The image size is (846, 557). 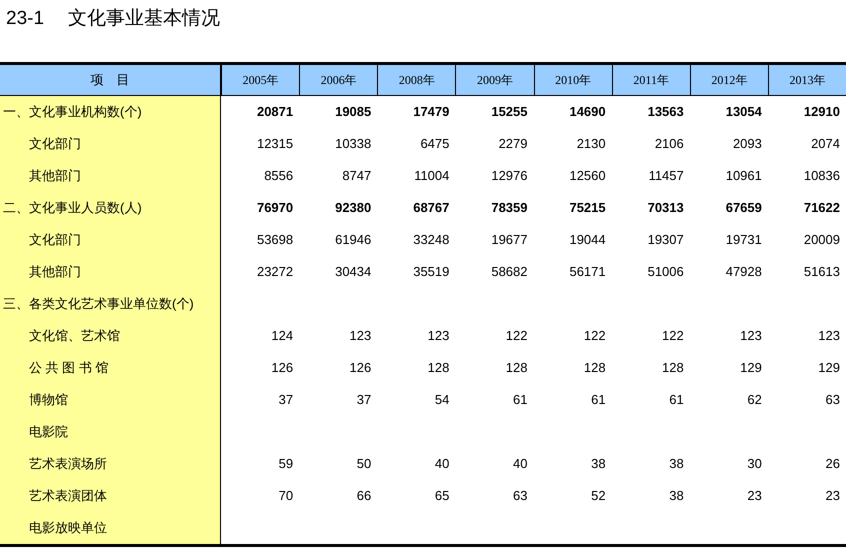 What do you see at coordinates (573, 80) in the screenshot?
I see `column-header: 2010年` at bounding box center [573, 80].